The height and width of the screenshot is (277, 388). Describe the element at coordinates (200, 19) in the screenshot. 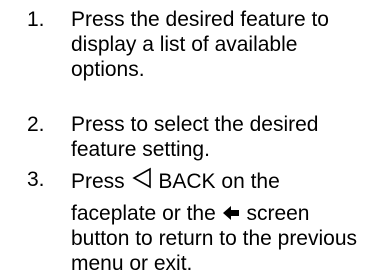

I see `step-line: Press the desired feature to` at that location.